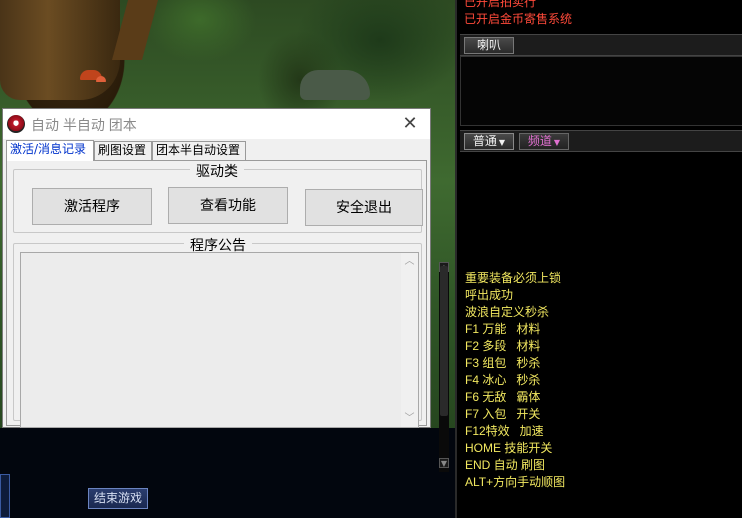  What do you see at coordinates (503, 346) in the screenshot?
I see `chat-line: F2 多段 材料` at bounding box center [503, 346].